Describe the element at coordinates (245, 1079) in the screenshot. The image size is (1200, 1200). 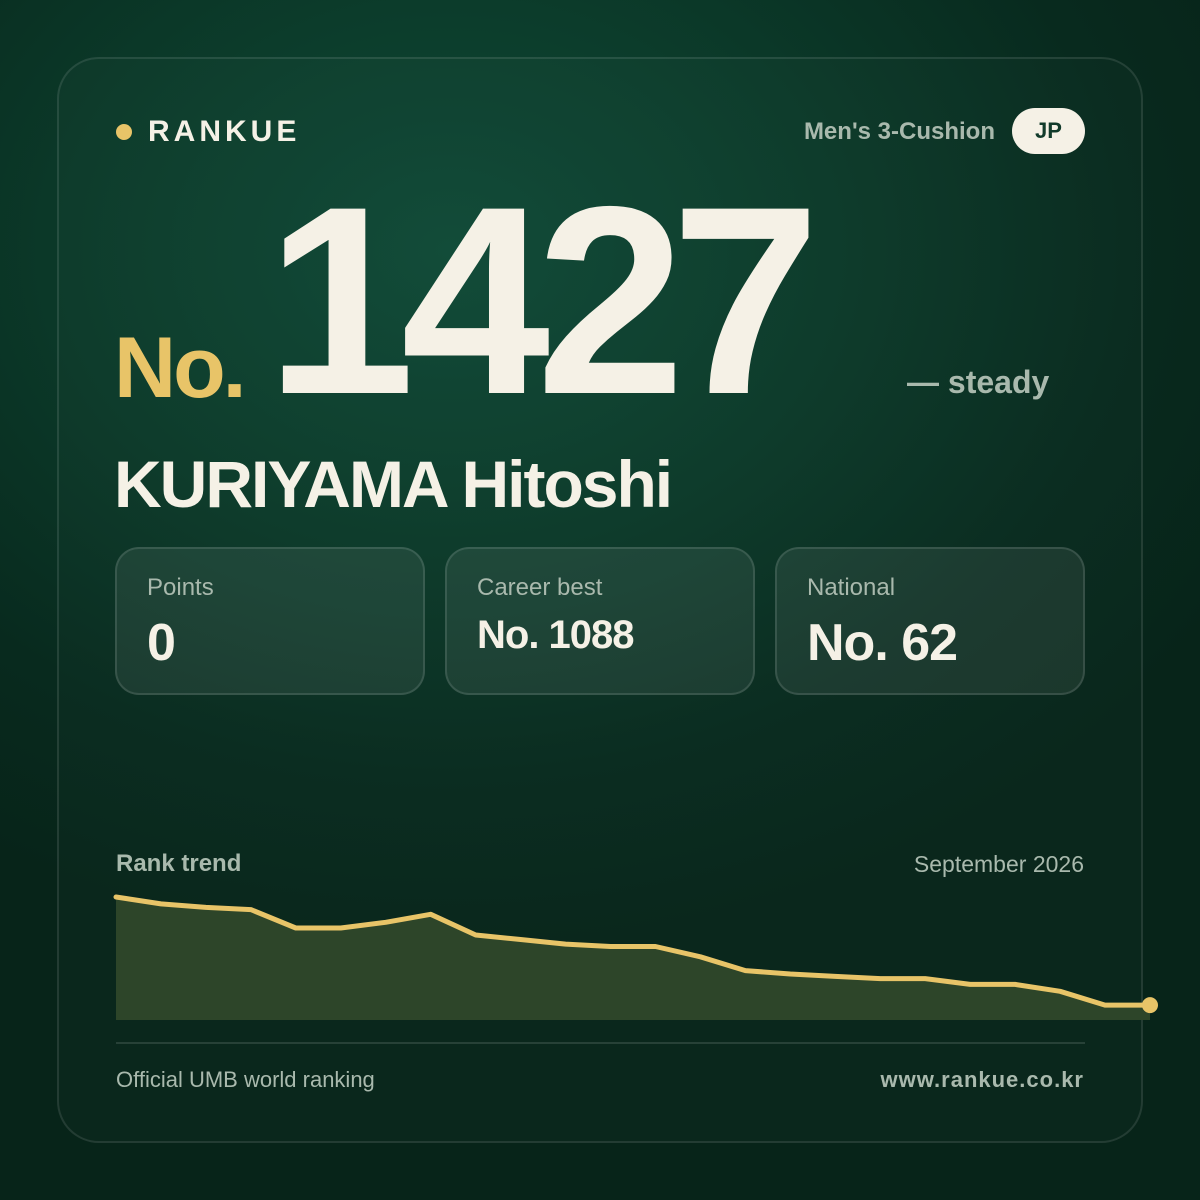
I see `footer-source: Official UMB world ranking` at that location.